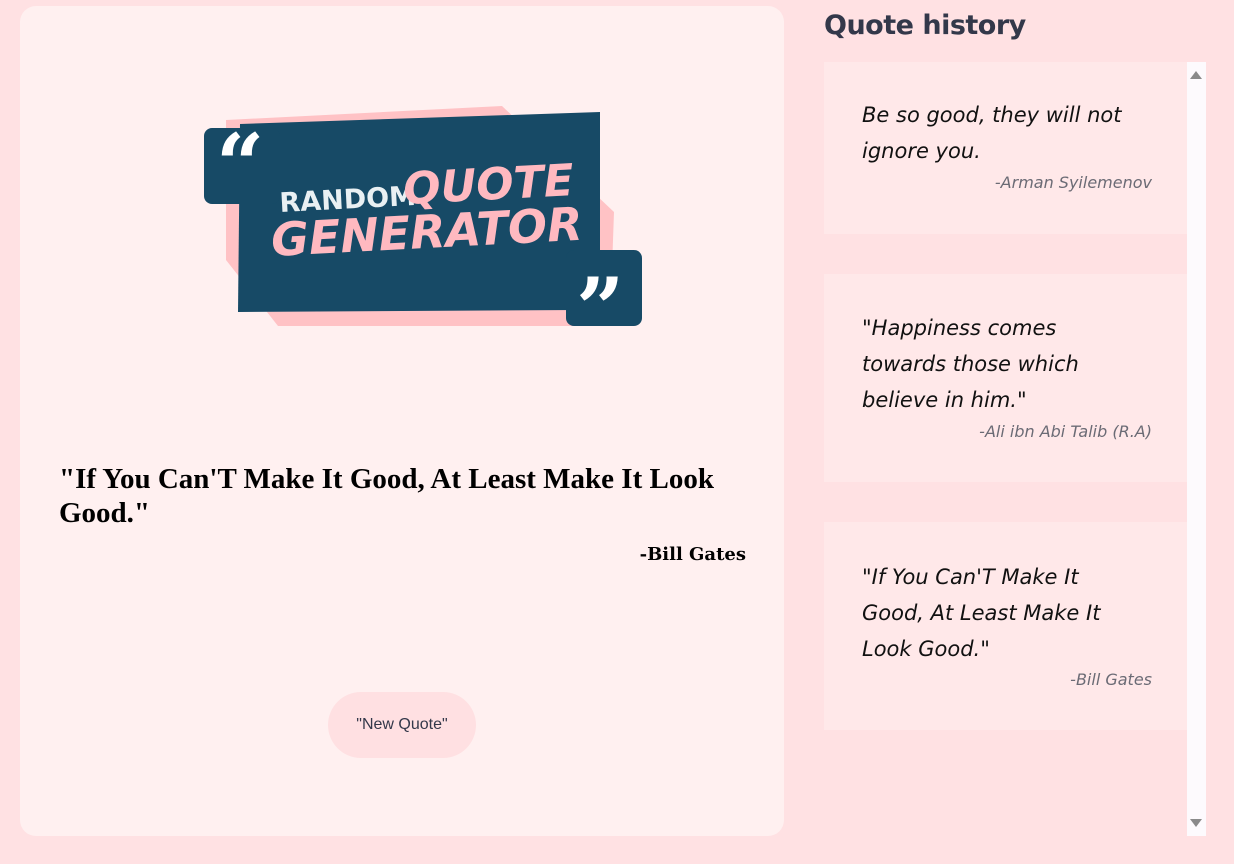  I want to click on new-quote-button: "New Quote", so click(402, 725).